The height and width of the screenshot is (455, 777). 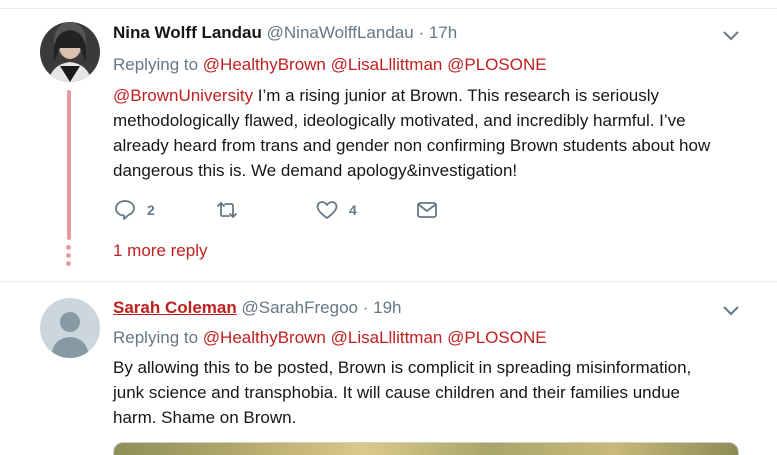 What do you see at coordinates (327, 210) in the screenshot?
I see `heart-icon` at bounding box center [327, 210].